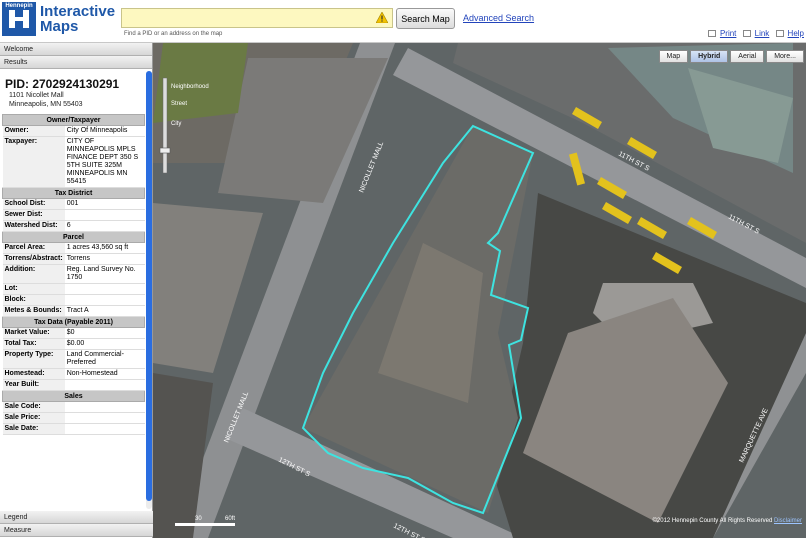 This screenshot has height=538, width=806. What do you see at coordinates (796, 33) in the screenshot?
I see `help-link: Help` at bounding box center [796, 33].